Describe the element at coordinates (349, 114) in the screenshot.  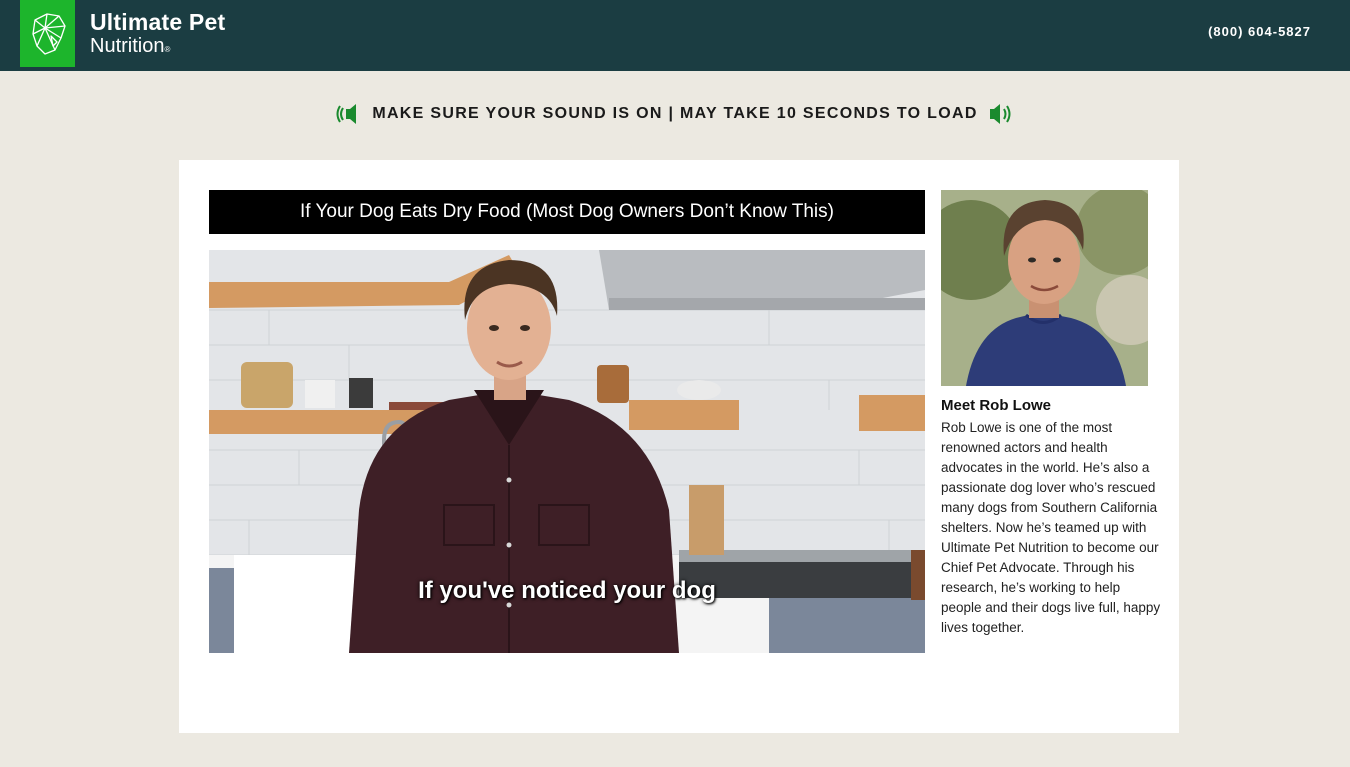
I see `speaker-left-icon` at that location.